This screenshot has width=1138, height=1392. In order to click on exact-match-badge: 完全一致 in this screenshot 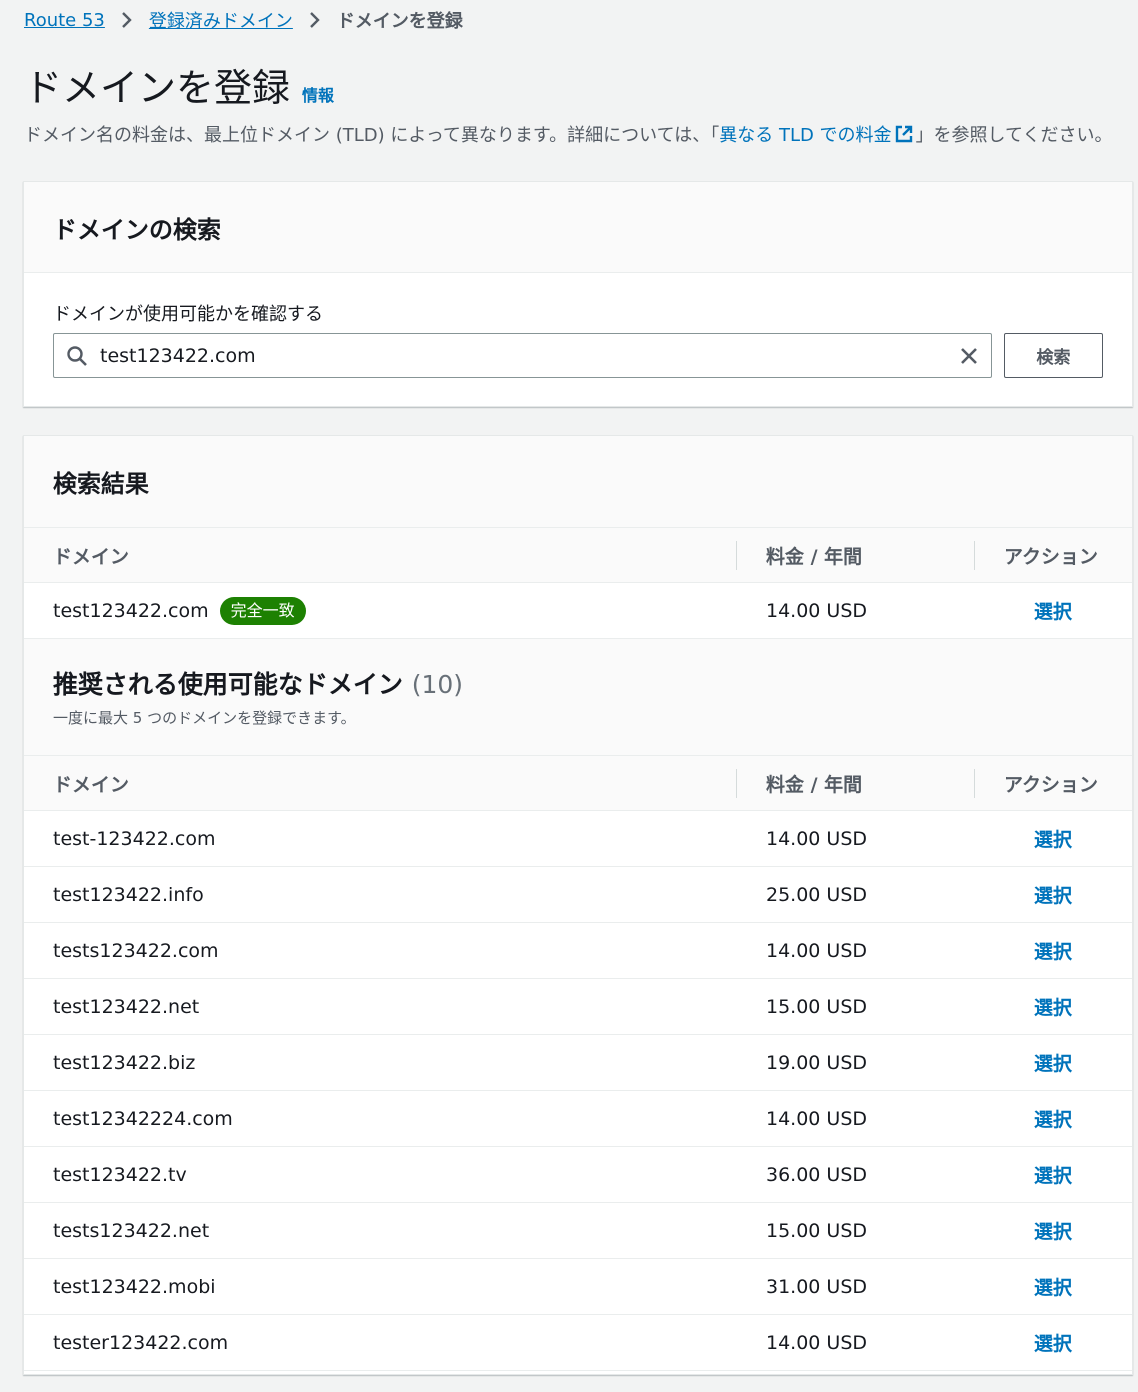, I will do `click(262, 610)`.